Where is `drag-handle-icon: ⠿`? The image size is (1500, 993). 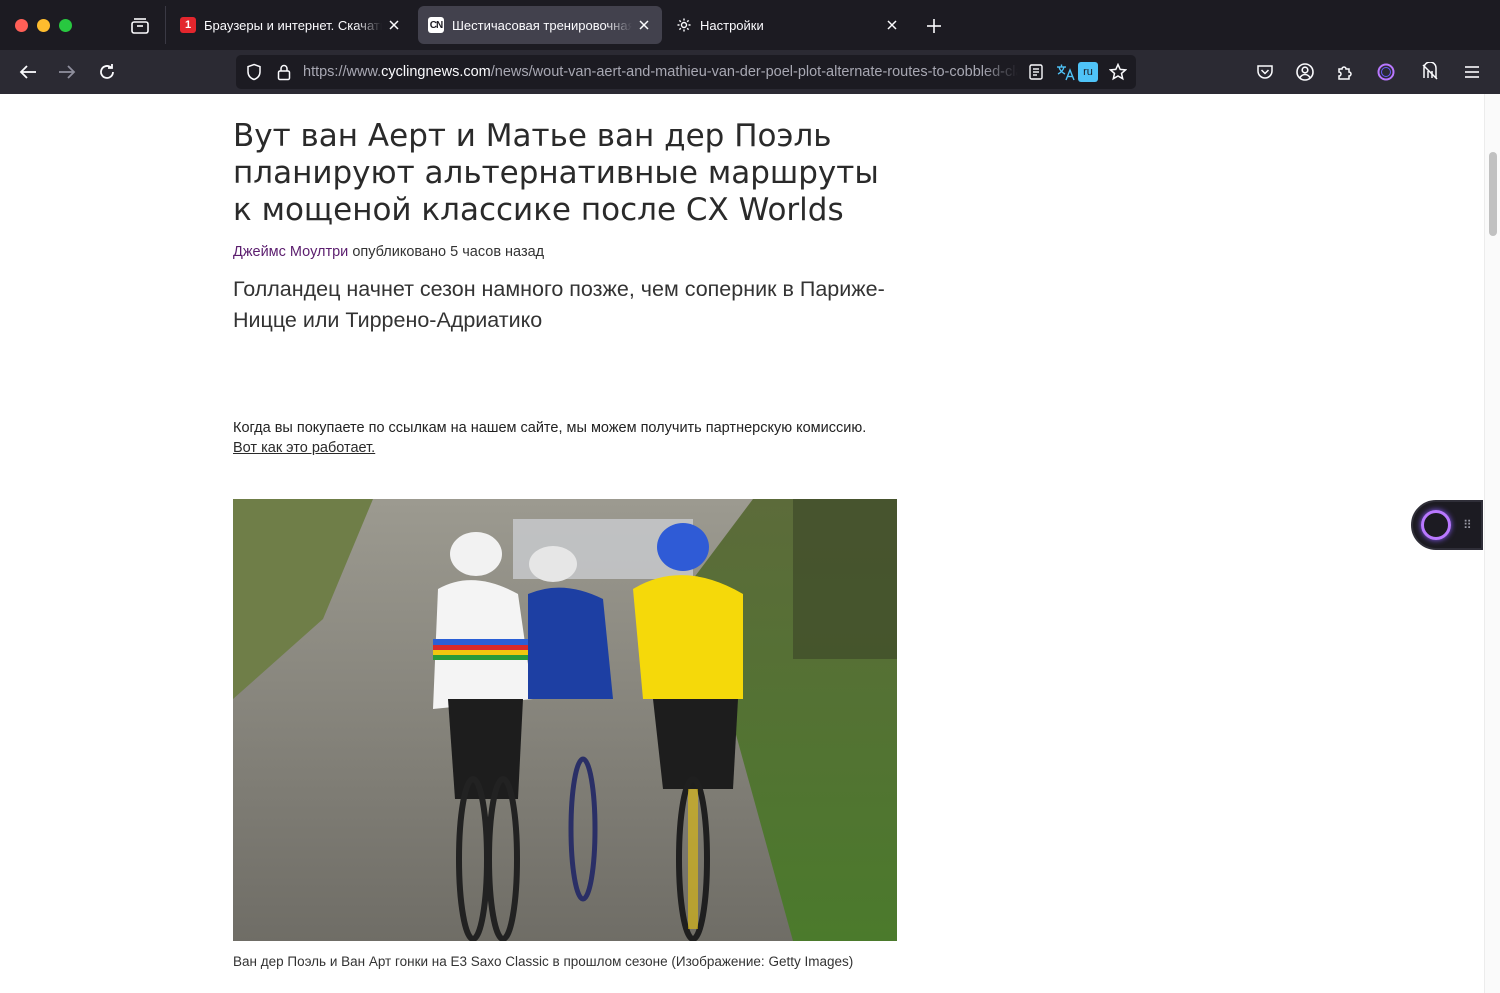
drag-handle-icon: ⠿ is located at coordinates (1467, 525).